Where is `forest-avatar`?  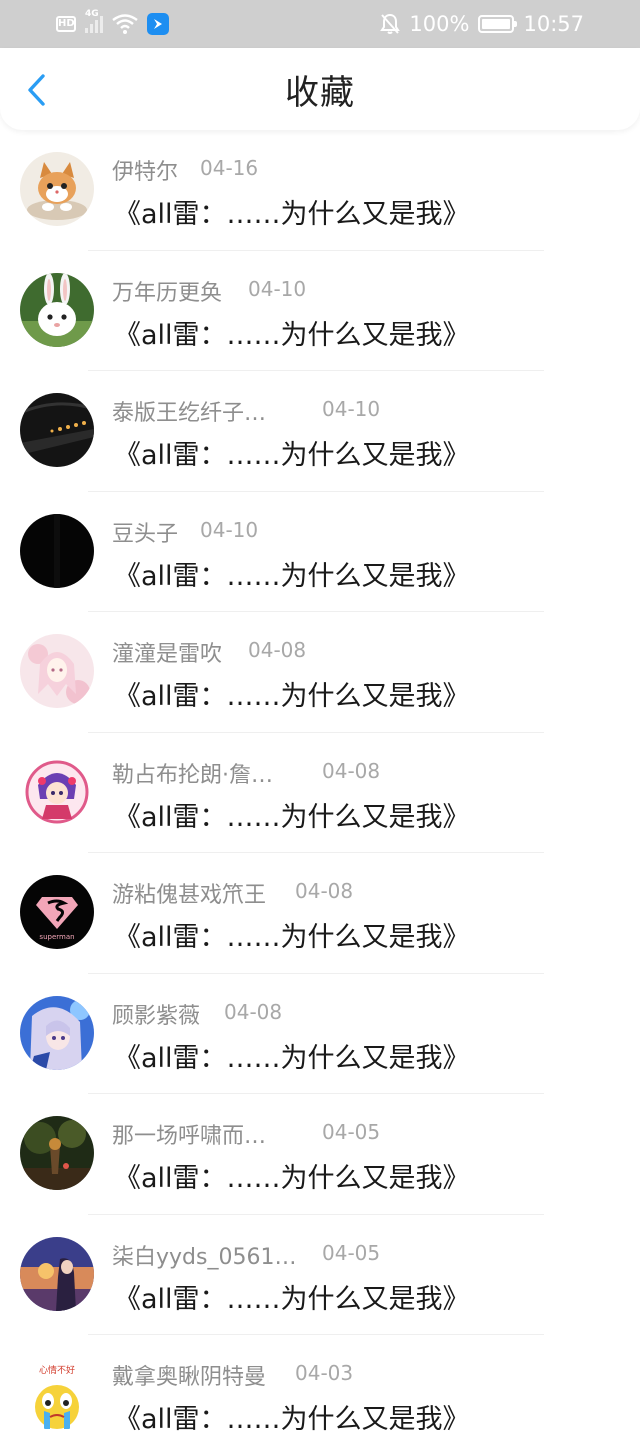
forest-avatar is located at coordinates (57, 1153).